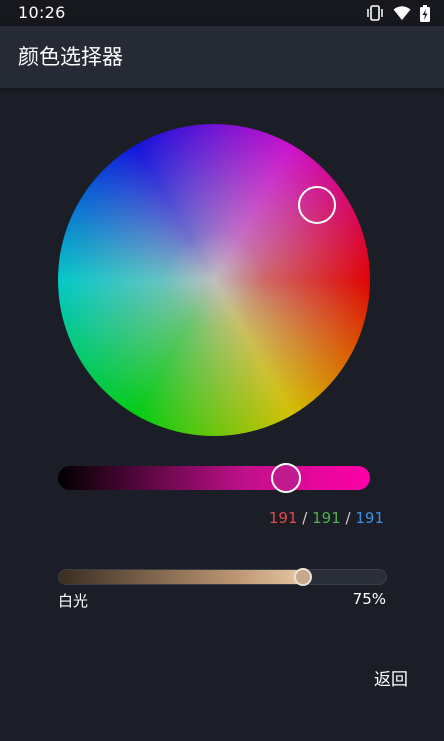 Image resolution: width=444 pixels, height=741 pixels. What do you see at coordinates (283, 518) in the screenshot?
I see `rgb-red-value: 191` at bounding box center [283, 518].